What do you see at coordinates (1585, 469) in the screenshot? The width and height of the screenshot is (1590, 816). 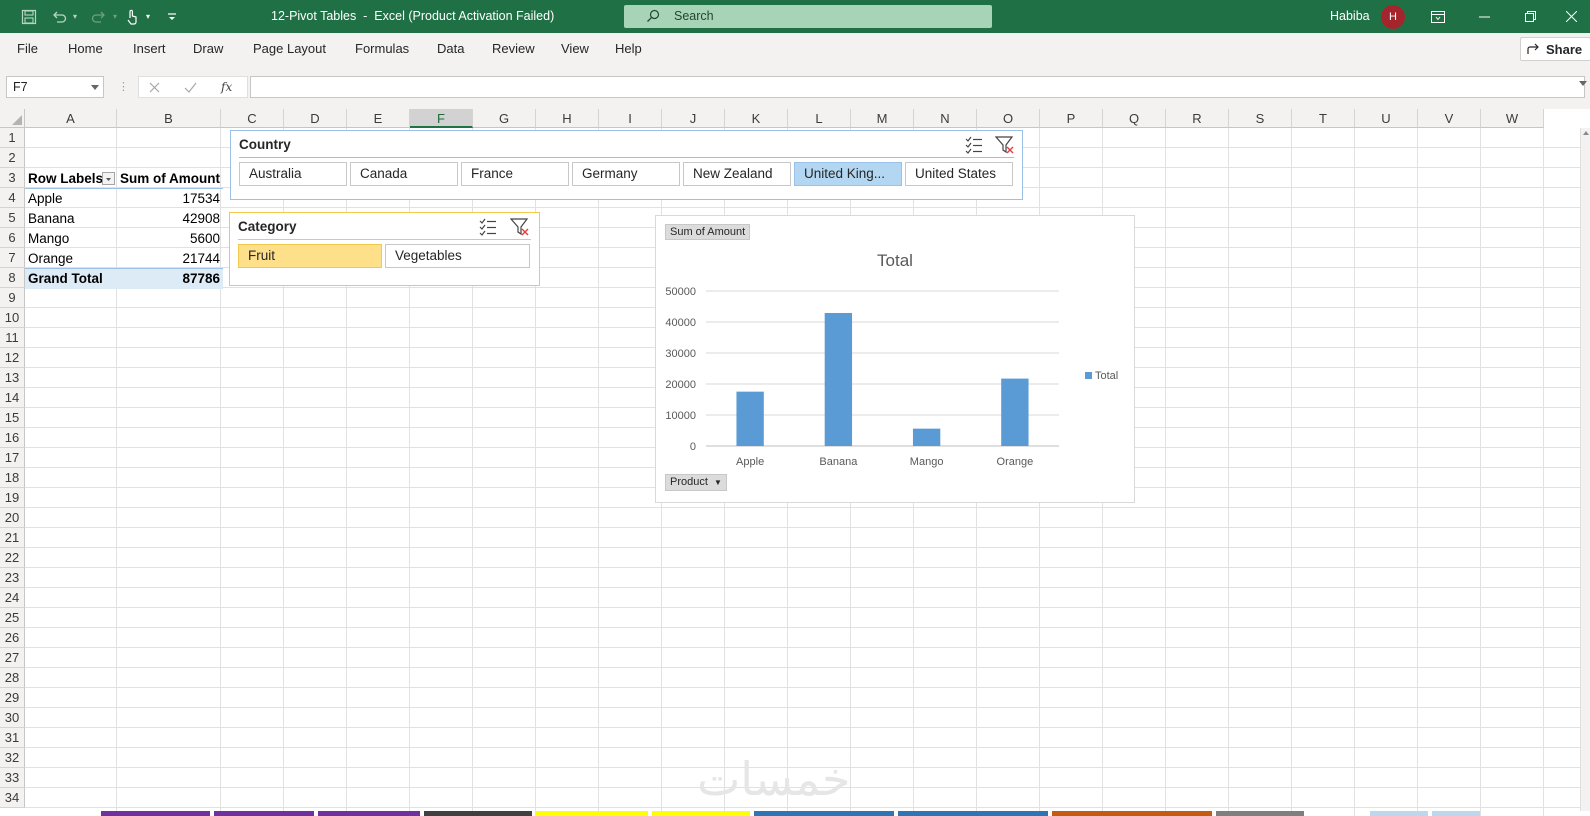 I see `vertical-scrollbar` at bounding box center [1585, 469].